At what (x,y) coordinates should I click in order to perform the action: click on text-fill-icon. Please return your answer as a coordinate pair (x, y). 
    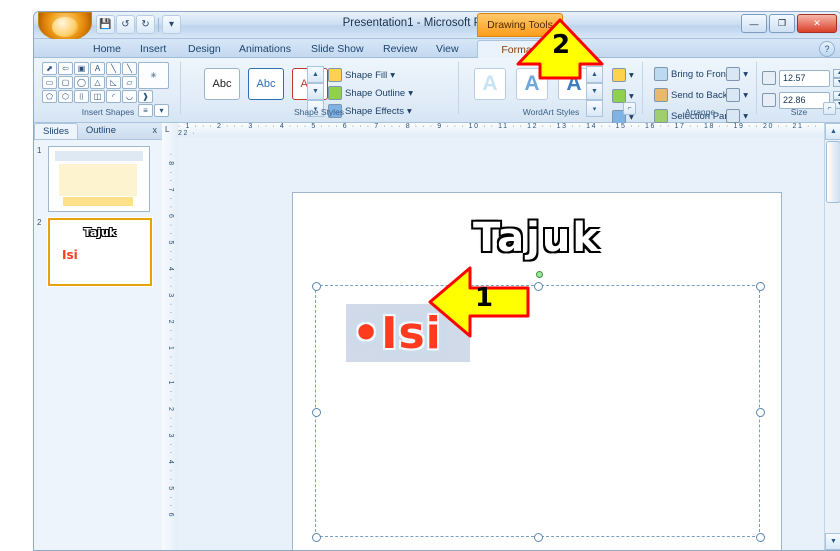
    Looking at the image, I should click on (619, 75).